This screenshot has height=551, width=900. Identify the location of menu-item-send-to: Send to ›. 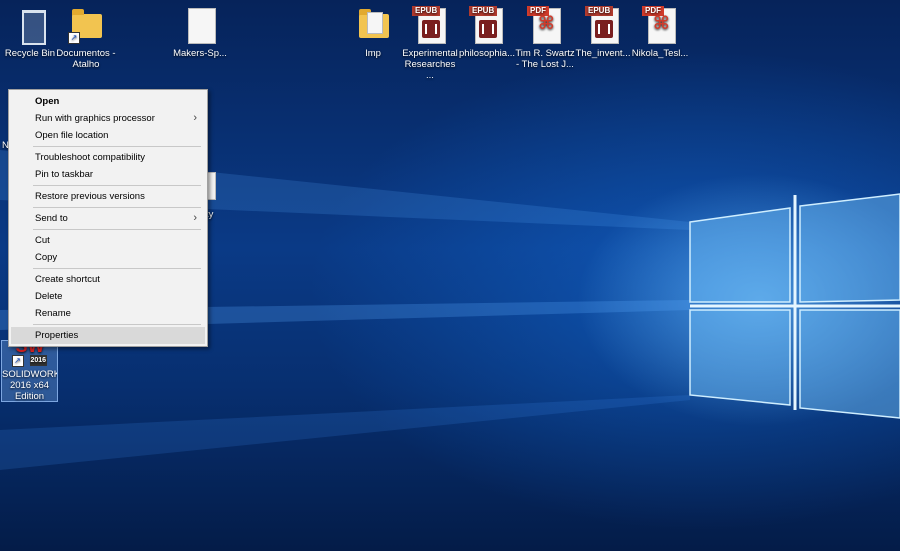
(108, 218).